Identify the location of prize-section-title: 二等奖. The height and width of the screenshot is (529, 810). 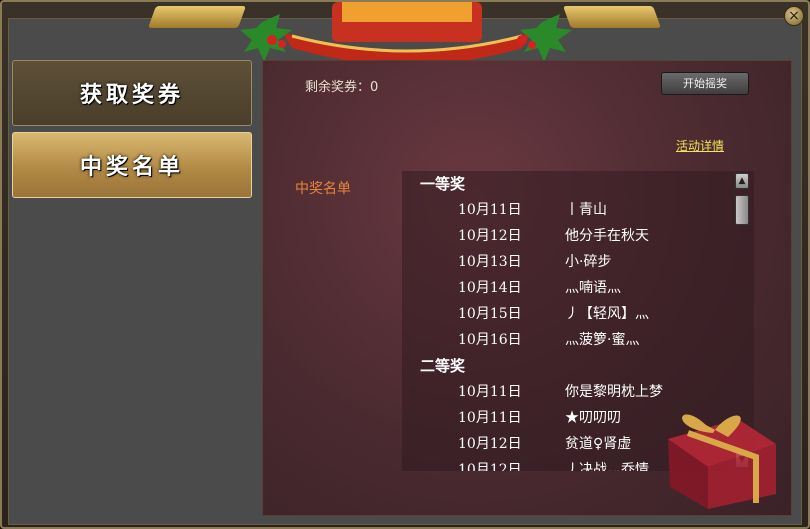
(443, 366).